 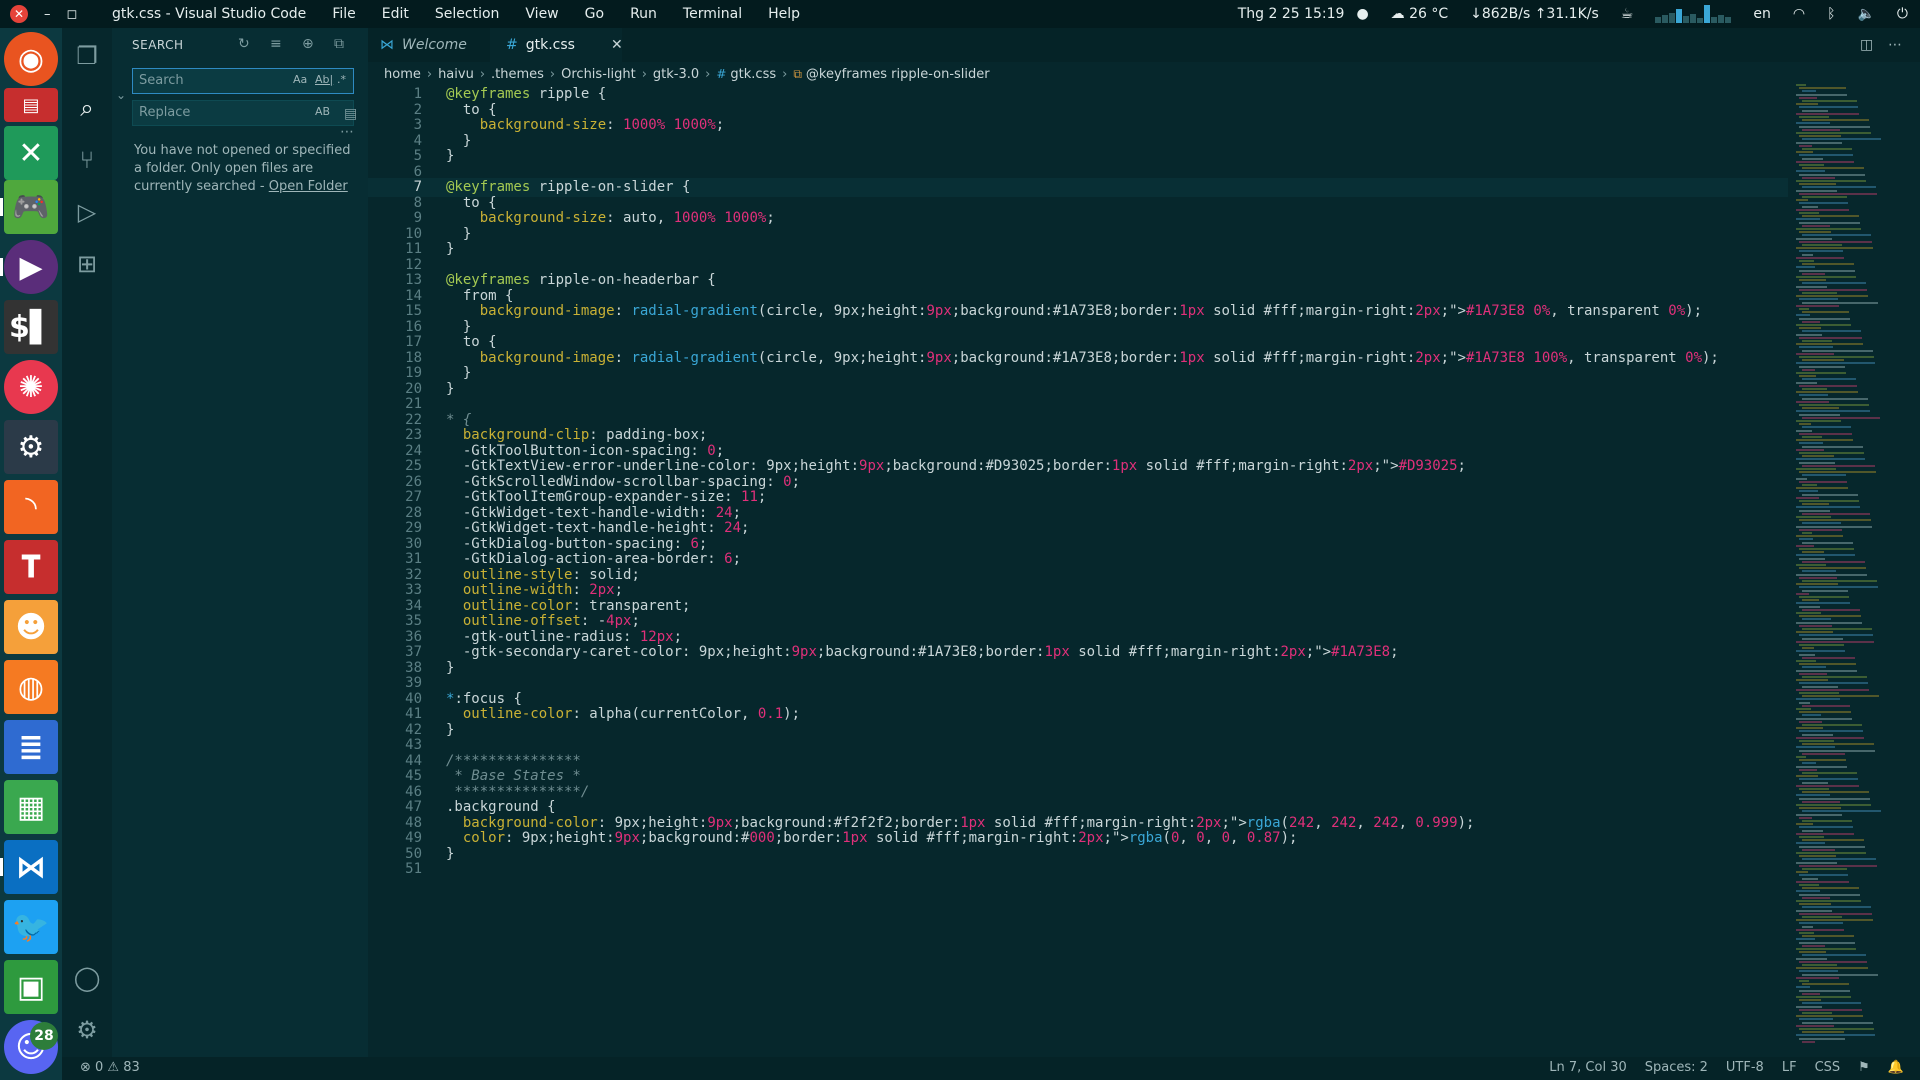 What do you see at coordinates (31, 807) in the screenshot?
I see `calc-icon: ▦` at bounding box center [31, 807].